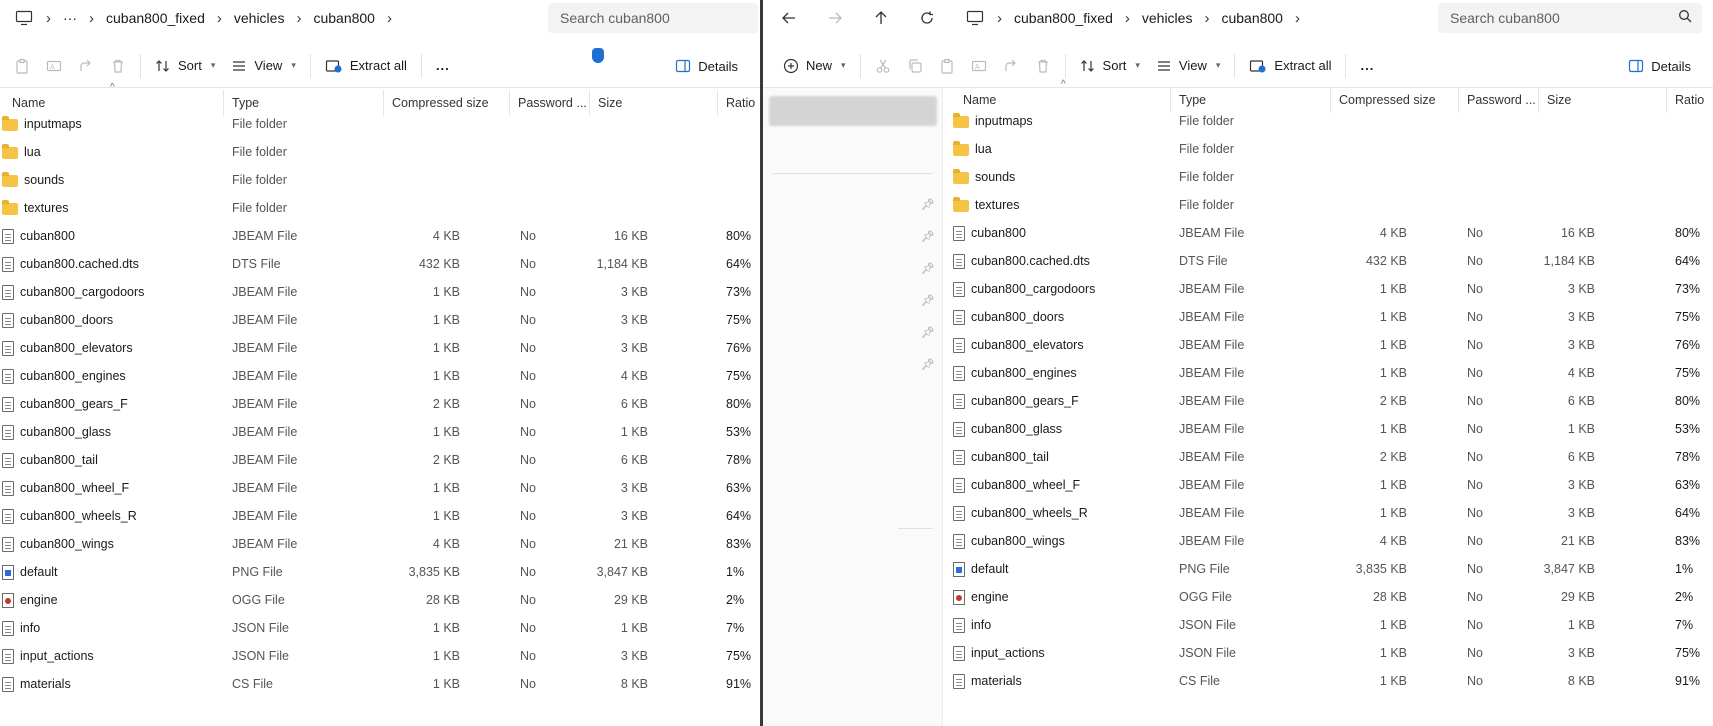  What do you see at coordinates (86, 66) in the screenshot?
I see `share-icon` at bounding box center [86, 66].